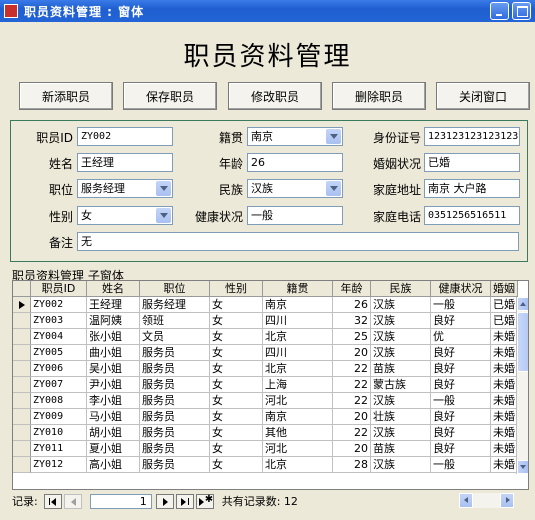  I want to click on cell-id: ZY005, so click(59, 353).